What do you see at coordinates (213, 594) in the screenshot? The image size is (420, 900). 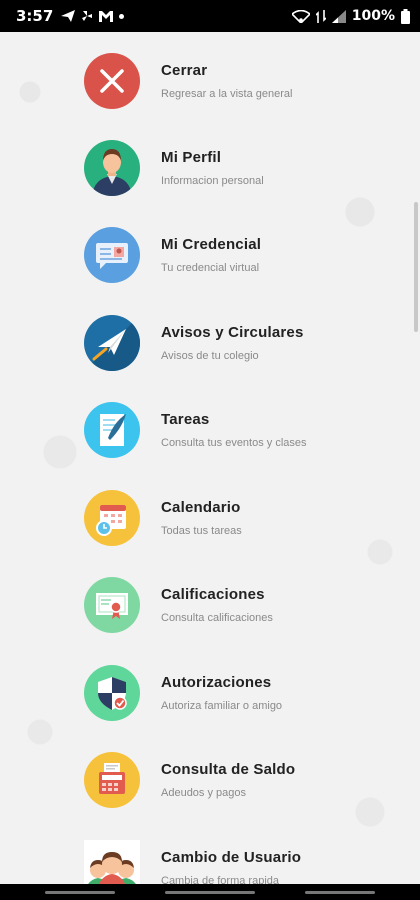 I see `menu-item-title: Calificaciones` at bounding box center [213, 594].